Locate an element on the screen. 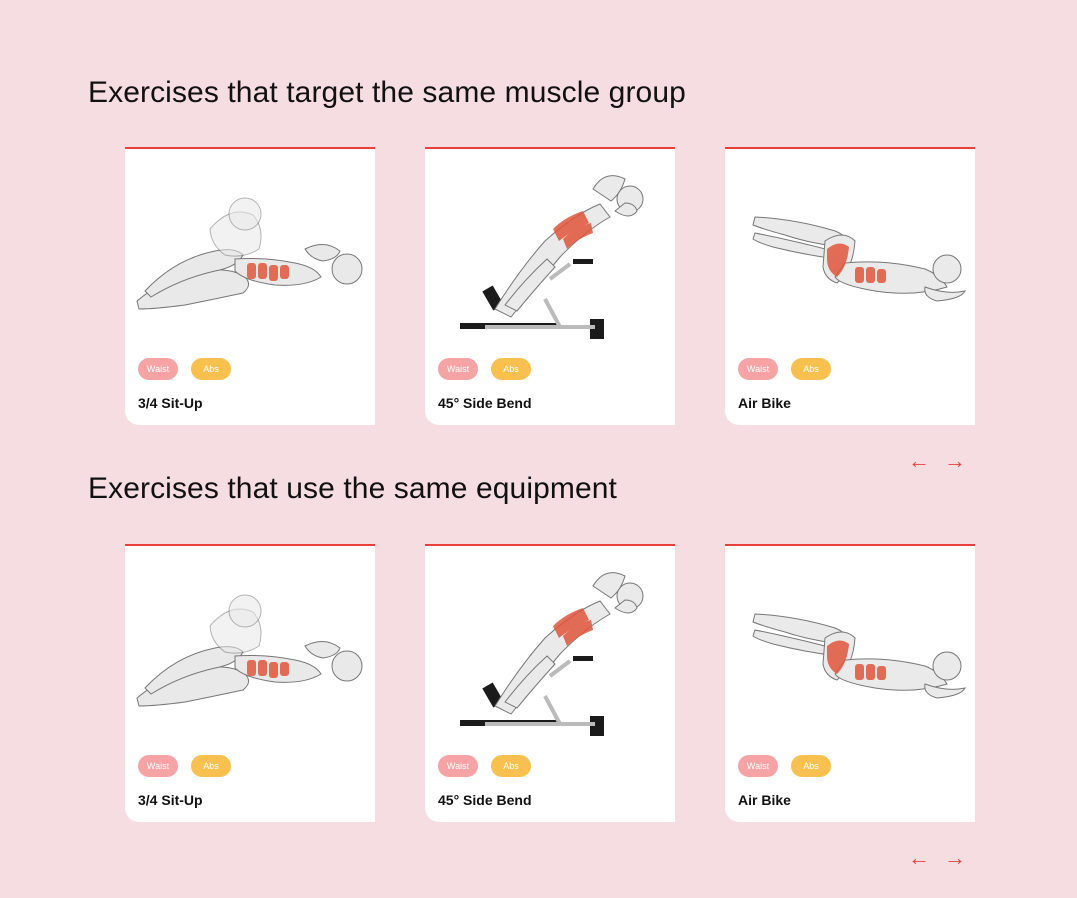 This screenshot has width=1077, height=898. section-title-equipment: Exercises that use the same equipment is located at coordinates (352, 488).